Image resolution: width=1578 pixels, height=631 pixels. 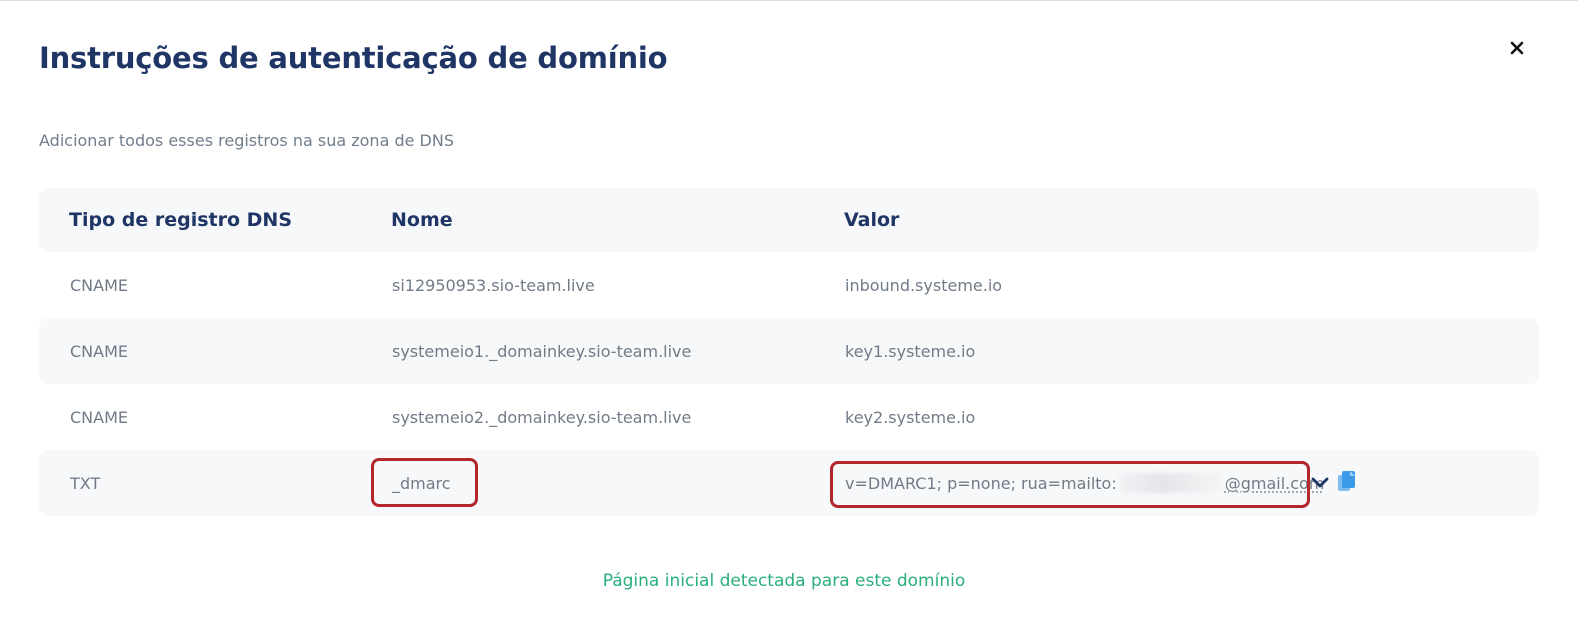 I want to click on close-icon, so click(x=1517, y=48).